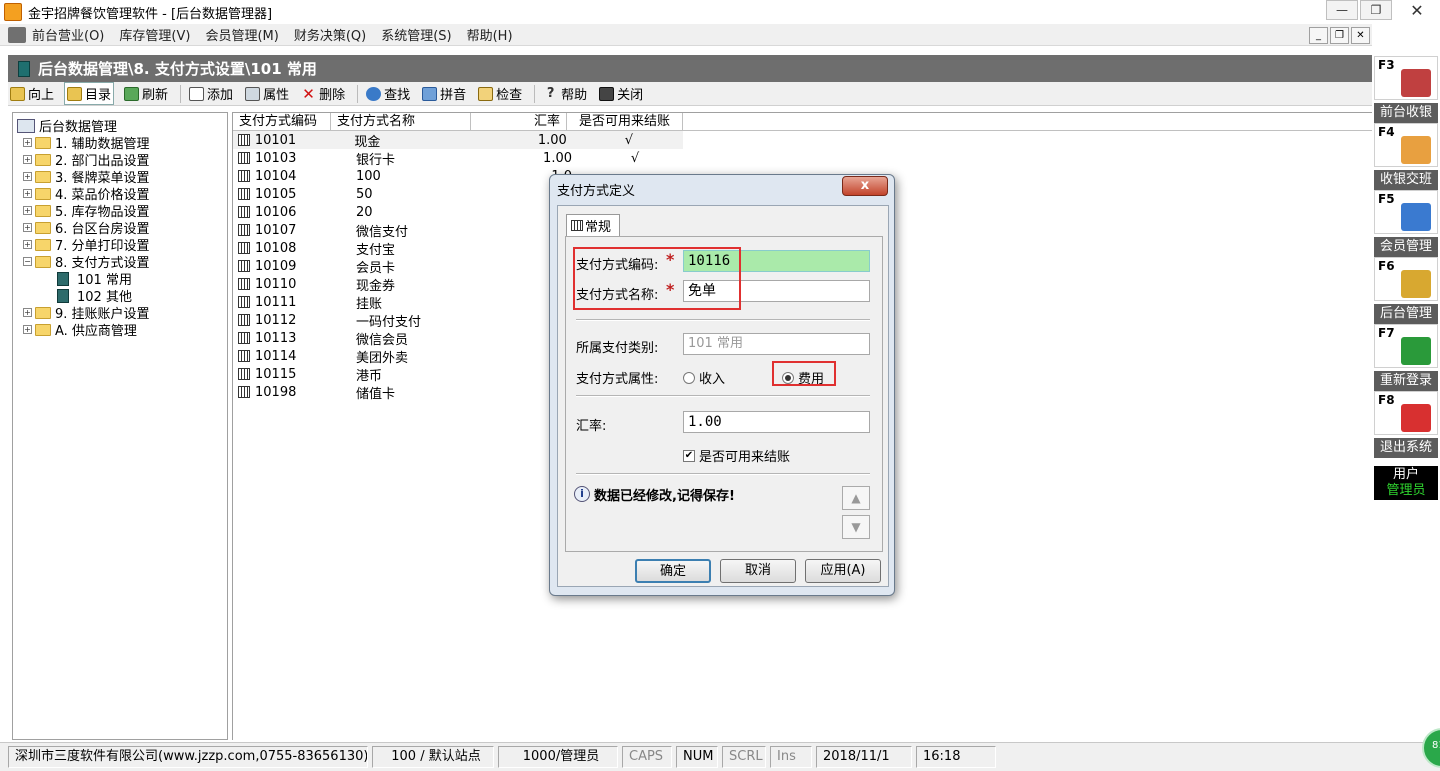  Describe the element at coordinates (865, 186) in the screenshot. I see `dialog-close-button: x` at that location.